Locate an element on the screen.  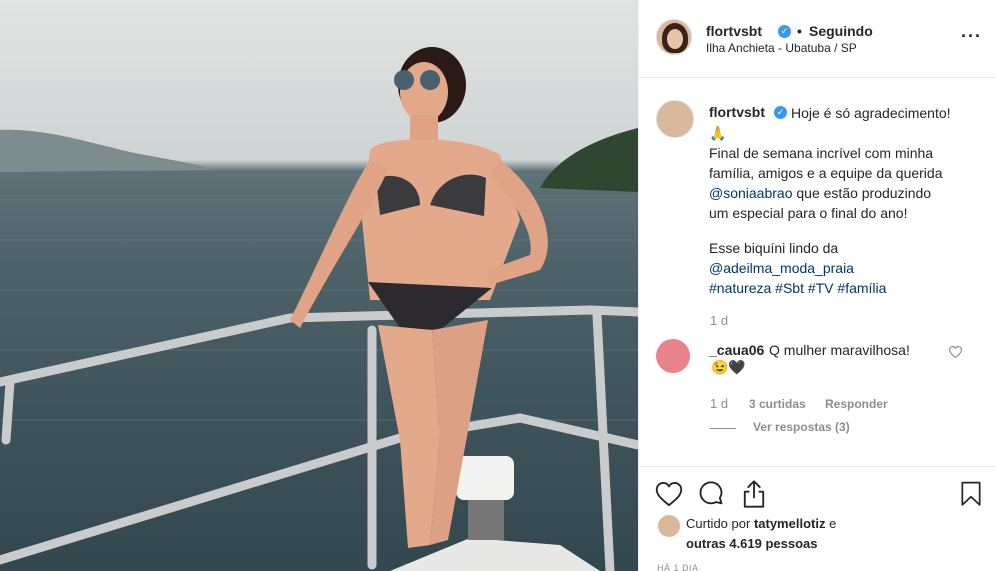
caption-line-5: @soniaabrao que estão produzindo is located at coordinates (820, 193).